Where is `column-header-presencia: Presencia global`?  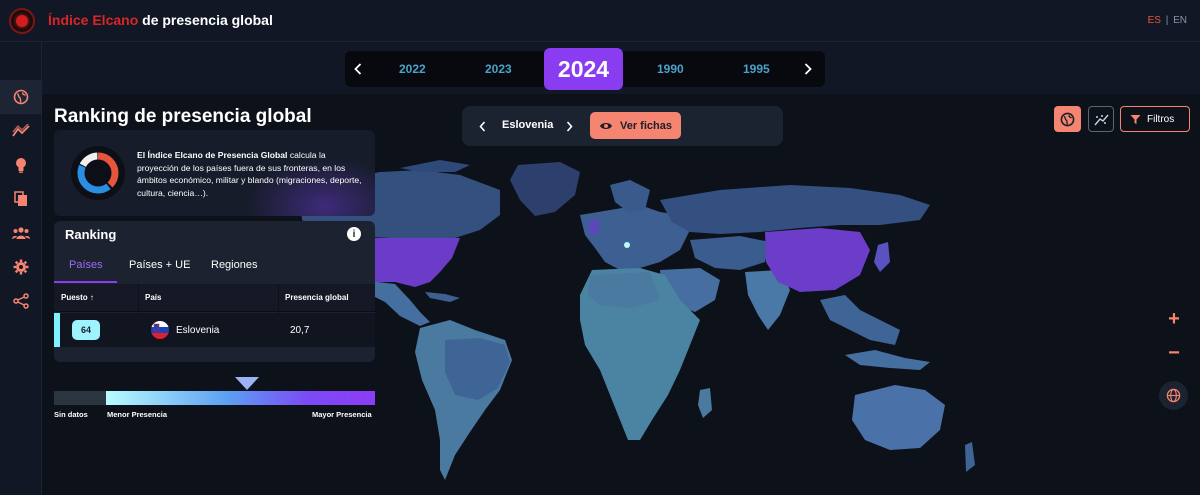
column-header-presencia: Presencia global is located at coordinates (317, 297).